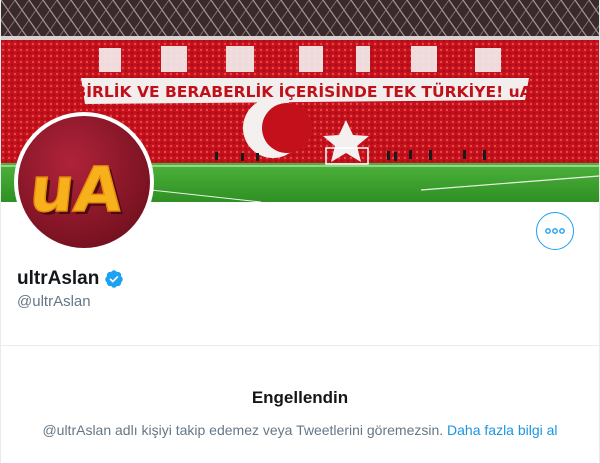 This screenshot has width=600, height=463. I want to click on display-name-row: ultrAslan, so click(70, 279).